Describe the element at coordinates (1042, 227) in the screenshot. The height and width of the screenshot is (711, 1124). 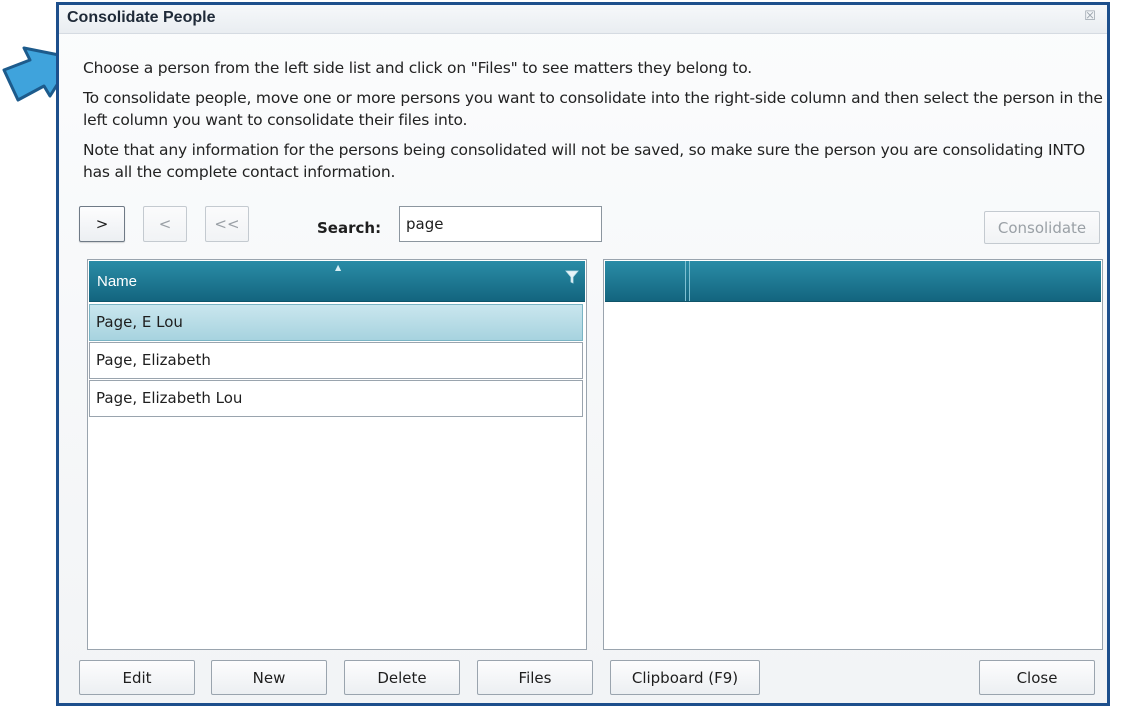
I see `consolidate-button: Consolidate` at that location.